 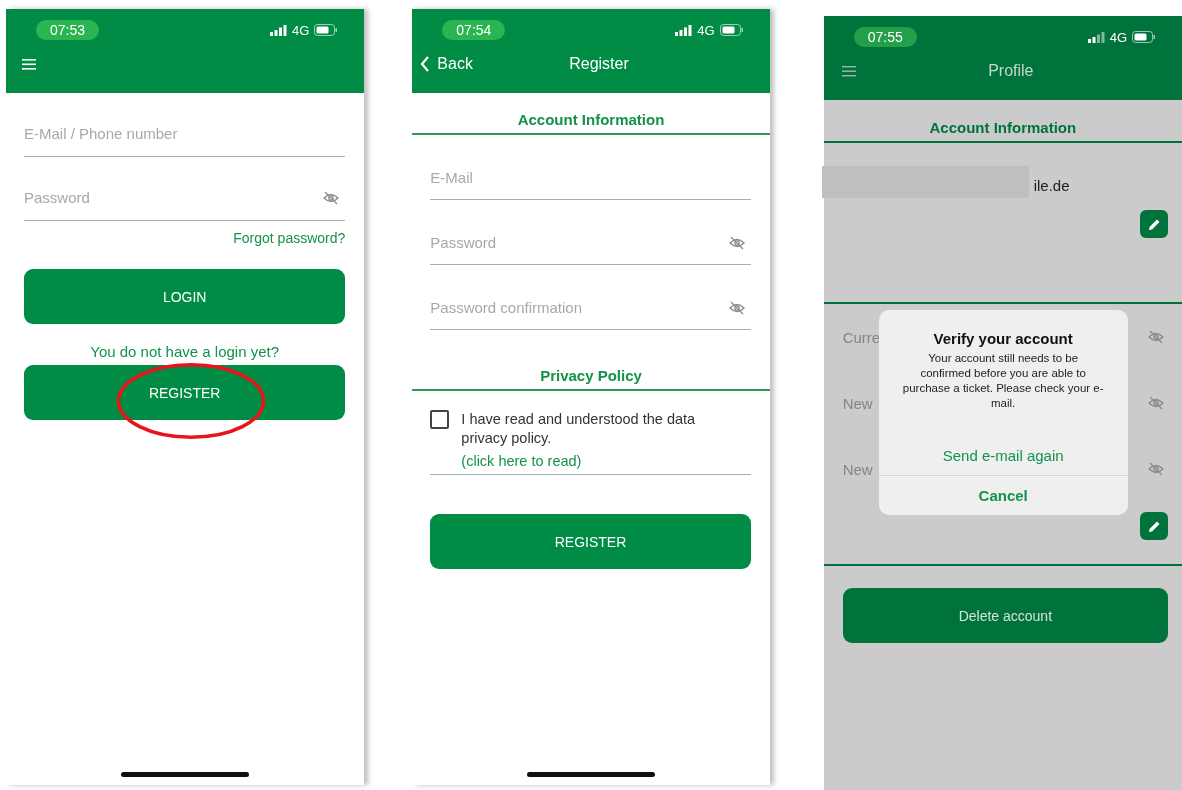 What do you see at coordinates (599, 64) in the screenshot?
I see `screen-title: Register` at bounding box center [599, 64].